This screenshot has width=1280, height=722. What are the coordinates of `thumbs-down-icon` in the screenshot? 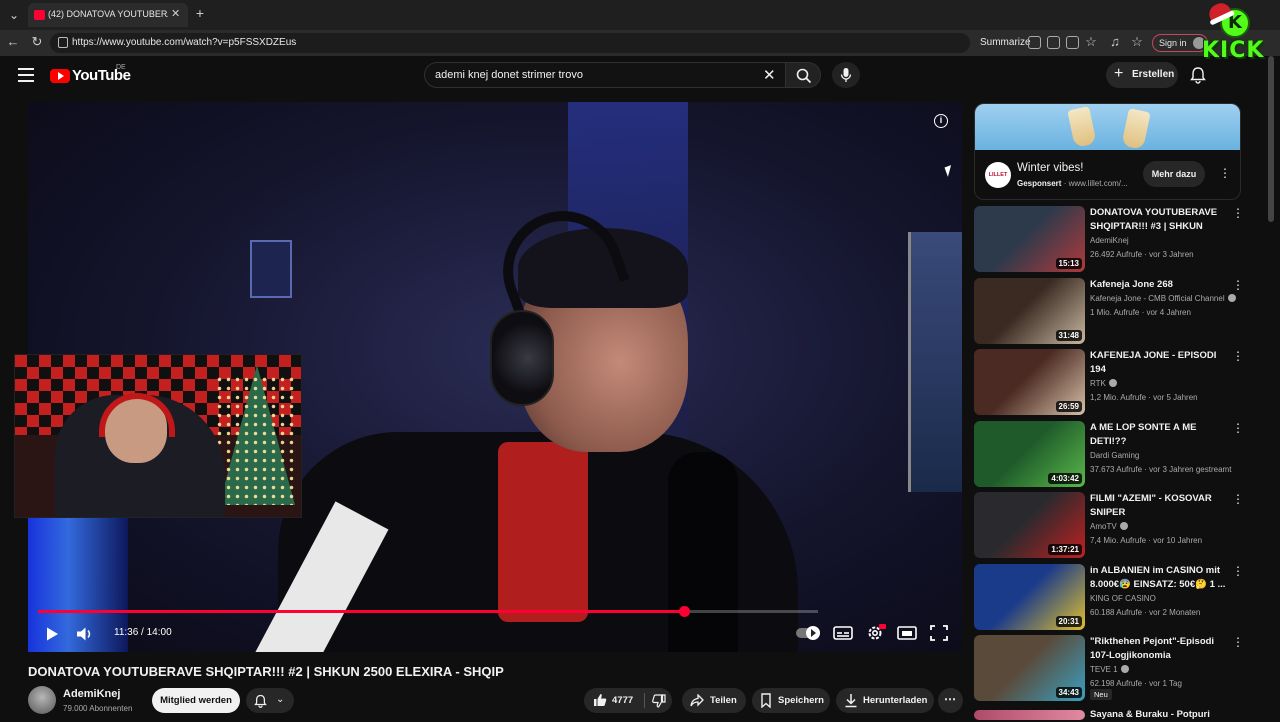 It's located at (659, 701).